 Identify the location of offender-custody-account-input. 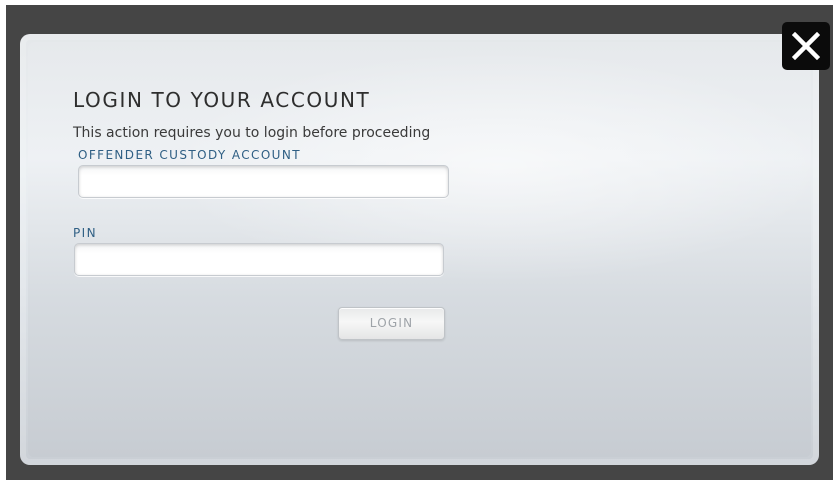
(263, 181).